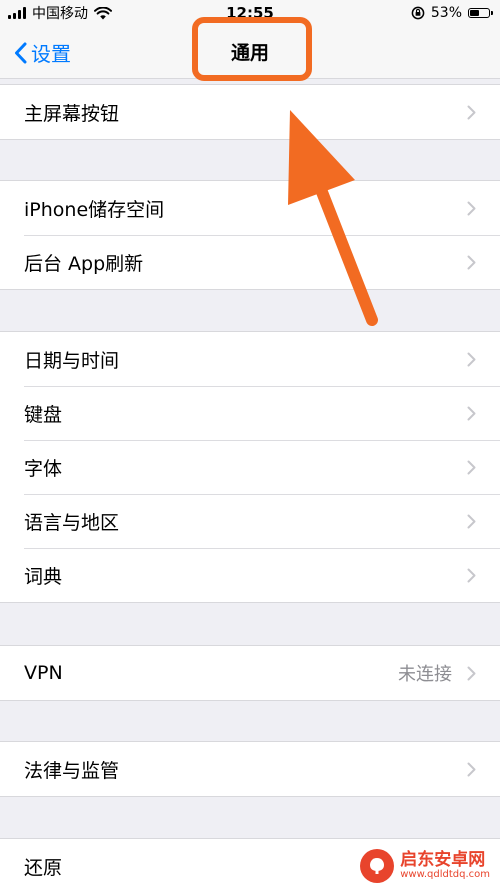  Describe the element at coordinates (43, 867) in the screenshot. I see `row-label: 还原` at that location.